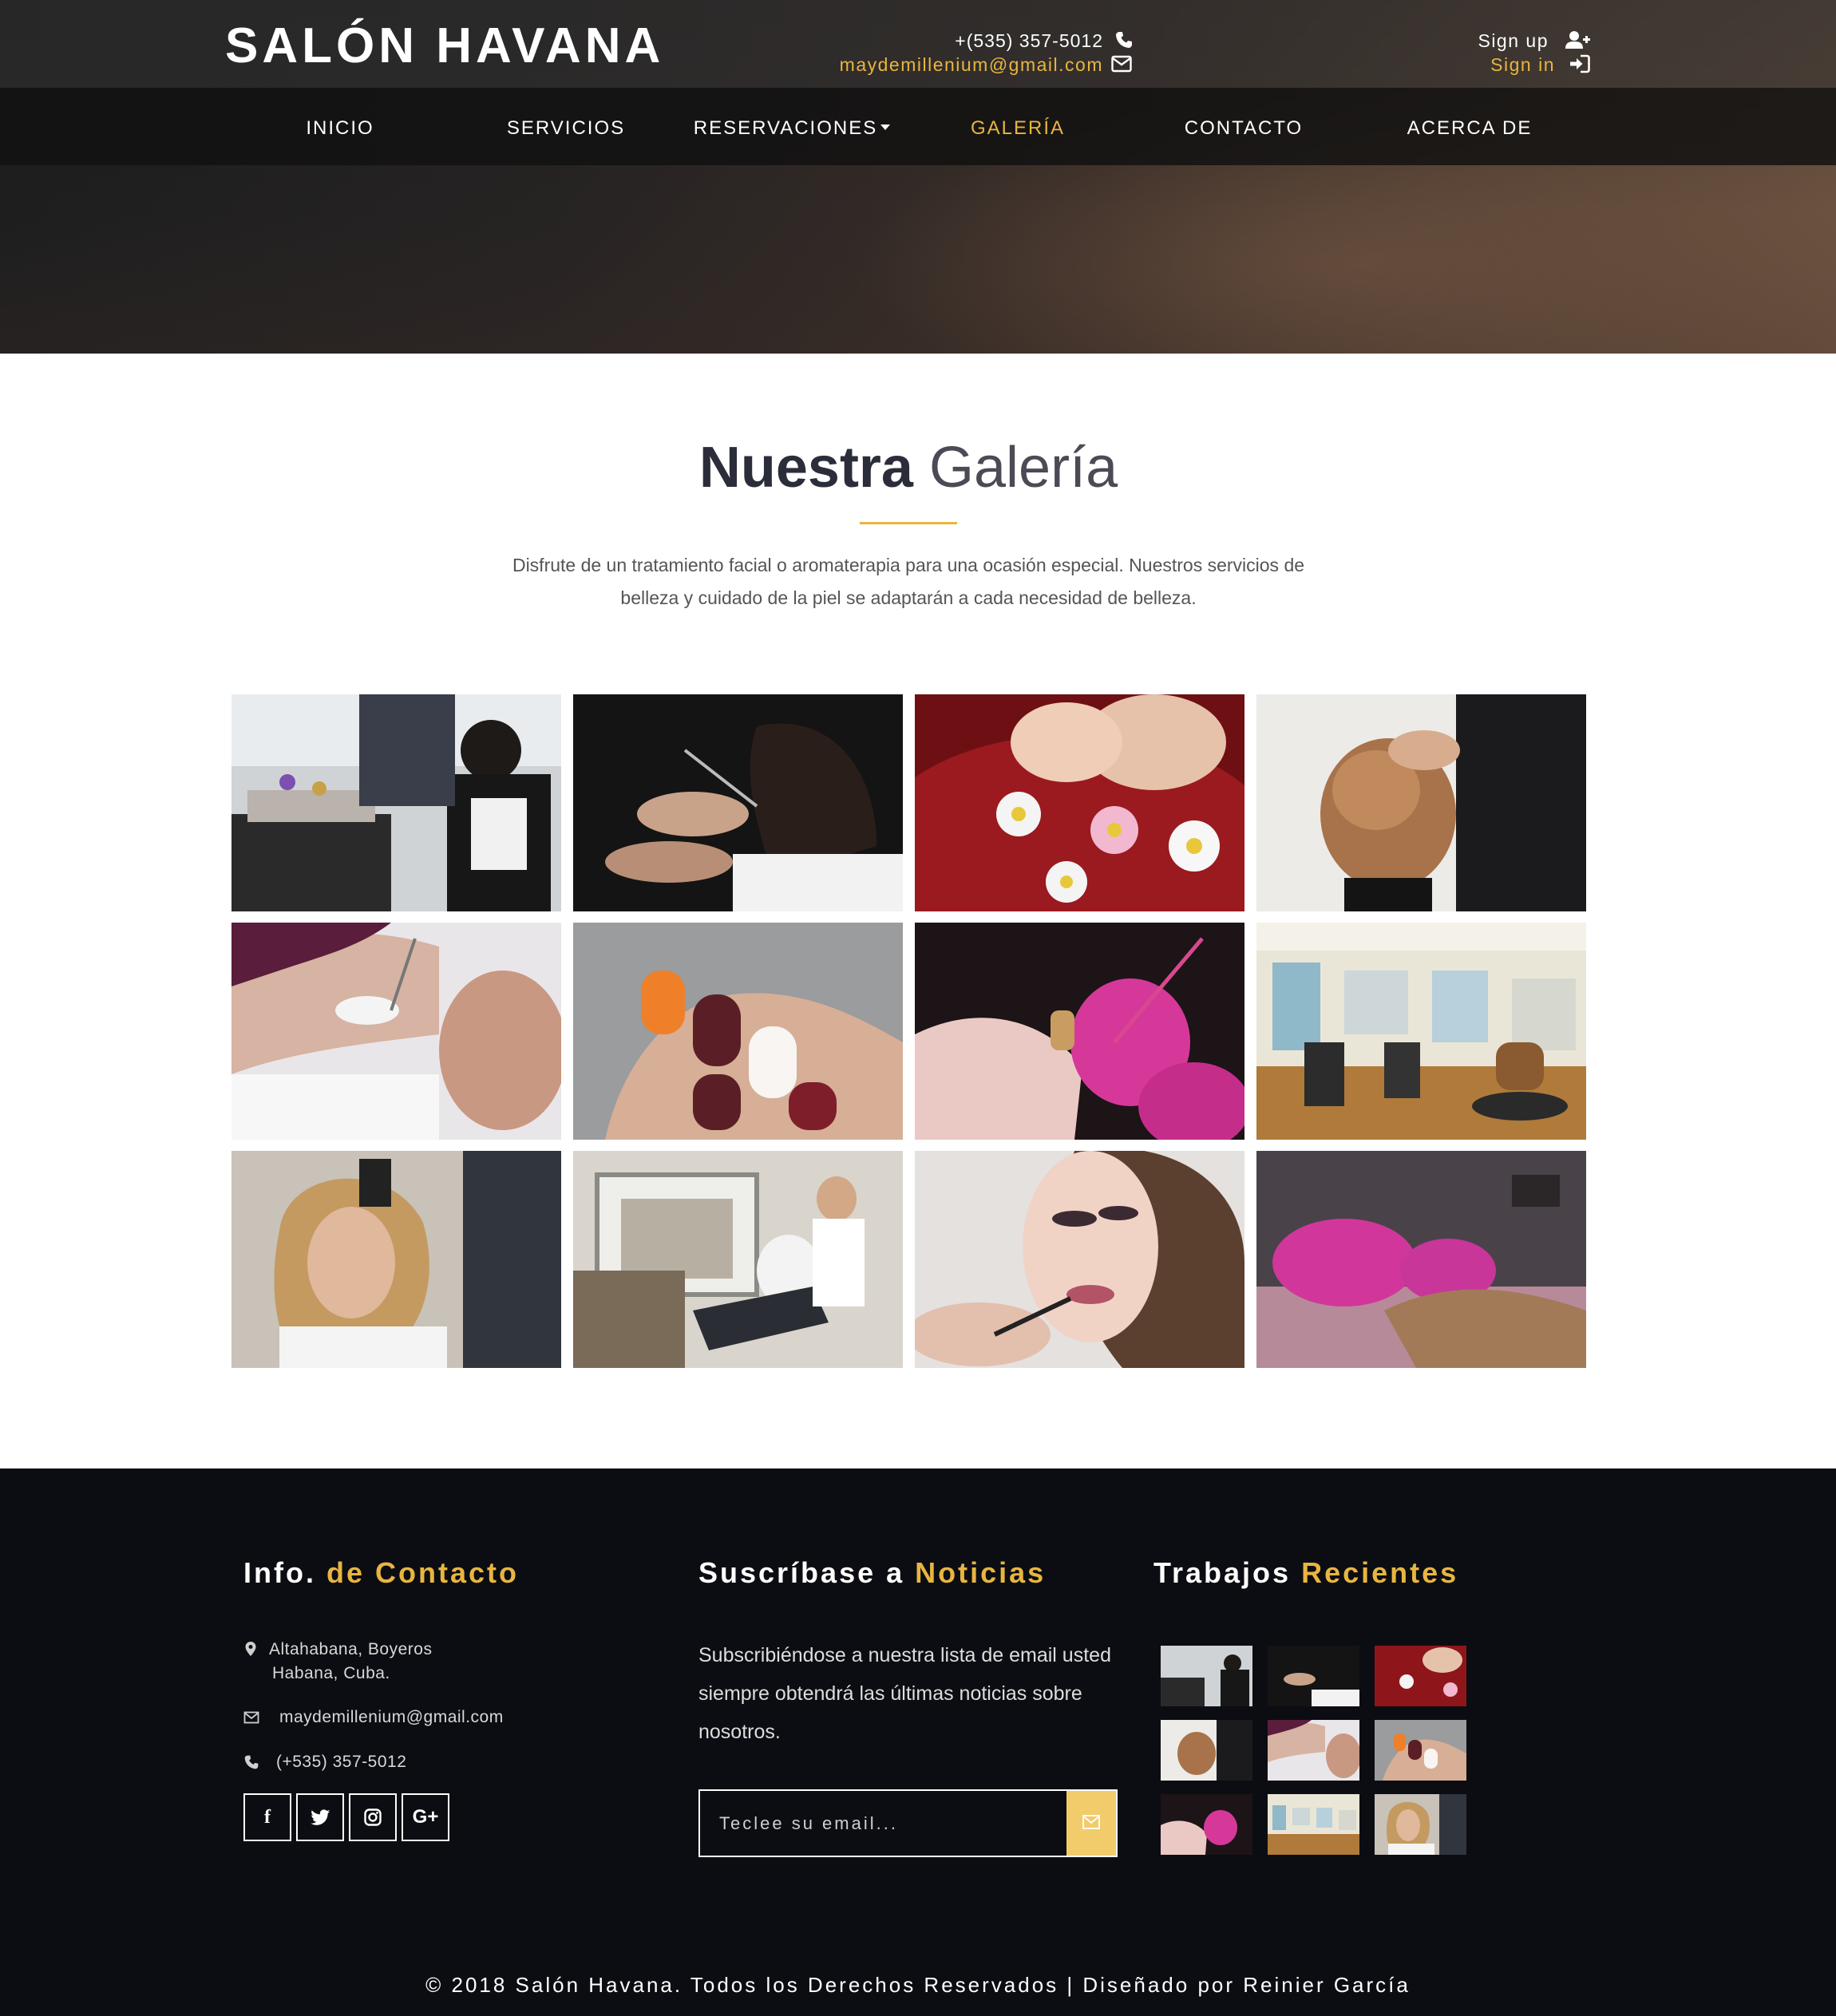  I want to click on gallery-title: Nuestra Galería, so click(909, 467).